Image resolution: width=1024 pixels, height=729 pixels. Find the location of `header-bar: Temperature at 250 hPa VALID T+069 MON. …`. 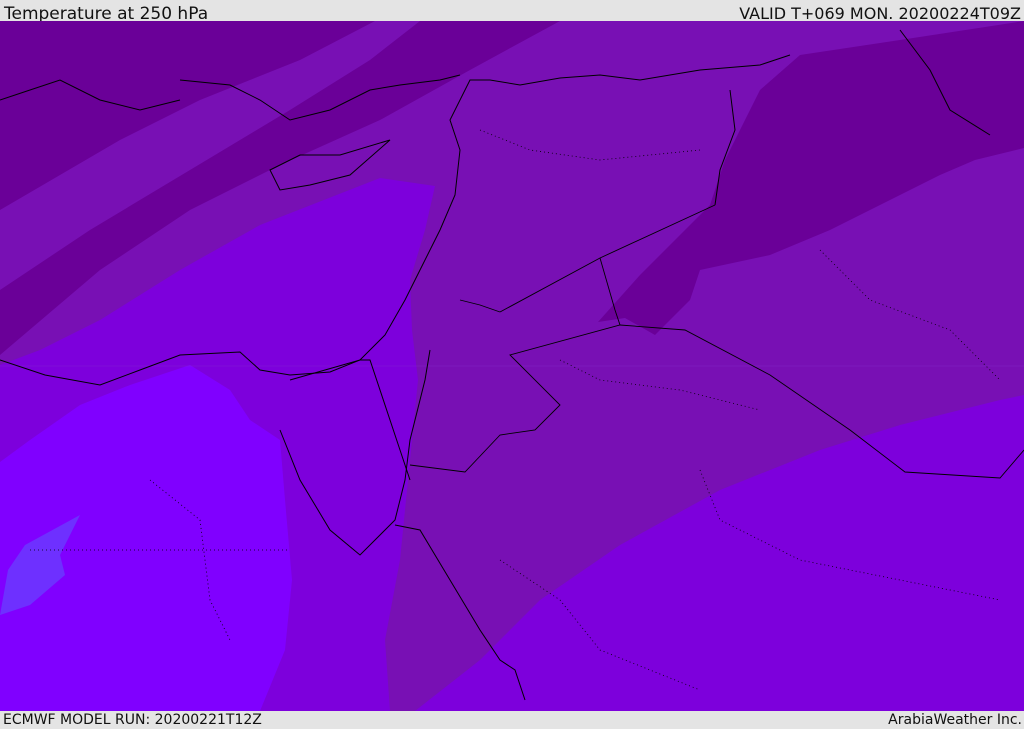

header-bar: Temperature at 250 hPa VALID T+069 MON. … is located at coordinates (512, 12).